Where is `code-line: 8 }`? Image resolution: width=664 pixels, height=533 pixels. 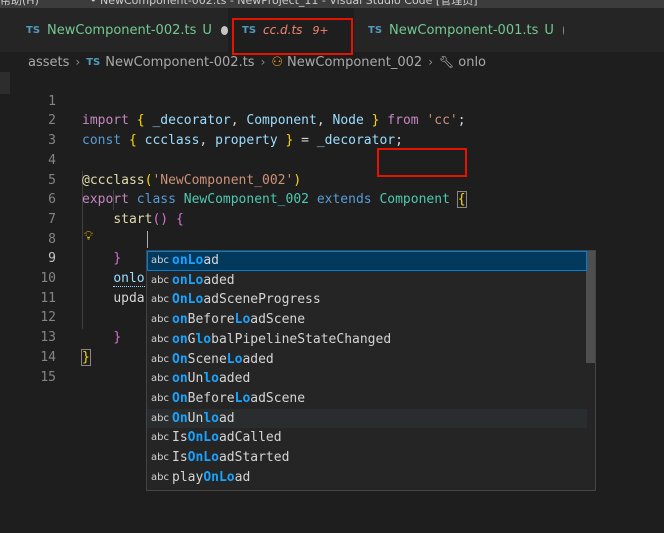
code-line: 8 } is located at coordinates (332, 238).